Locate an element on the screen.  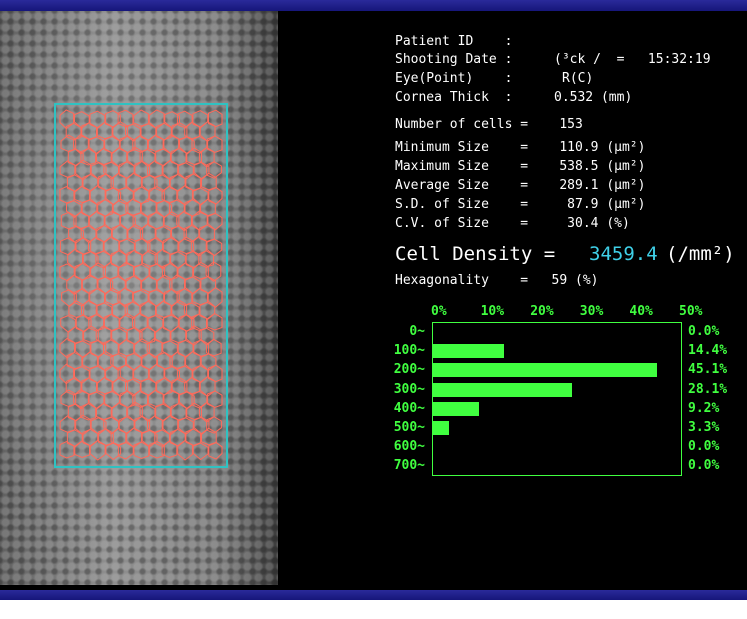
cell-outlines is located at coordinates (141, 285).